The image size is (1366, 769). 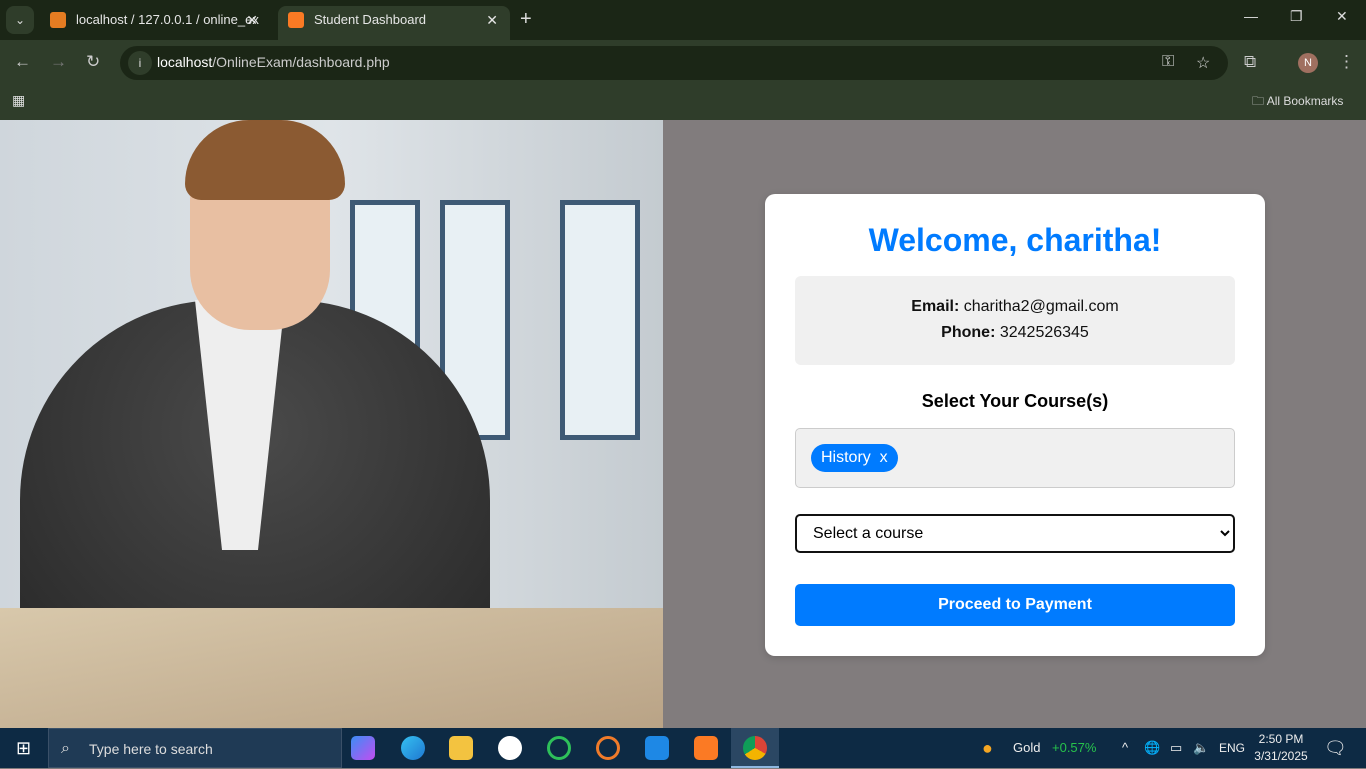 I want to click on minimize-button: —, so click(x=1251, y=16).